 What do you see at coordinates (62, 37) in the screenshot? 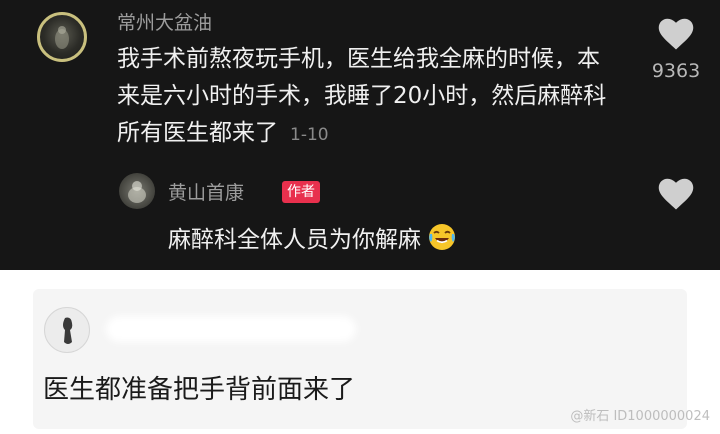
I see `commenter-avatar` at bounding box center [62, 37].